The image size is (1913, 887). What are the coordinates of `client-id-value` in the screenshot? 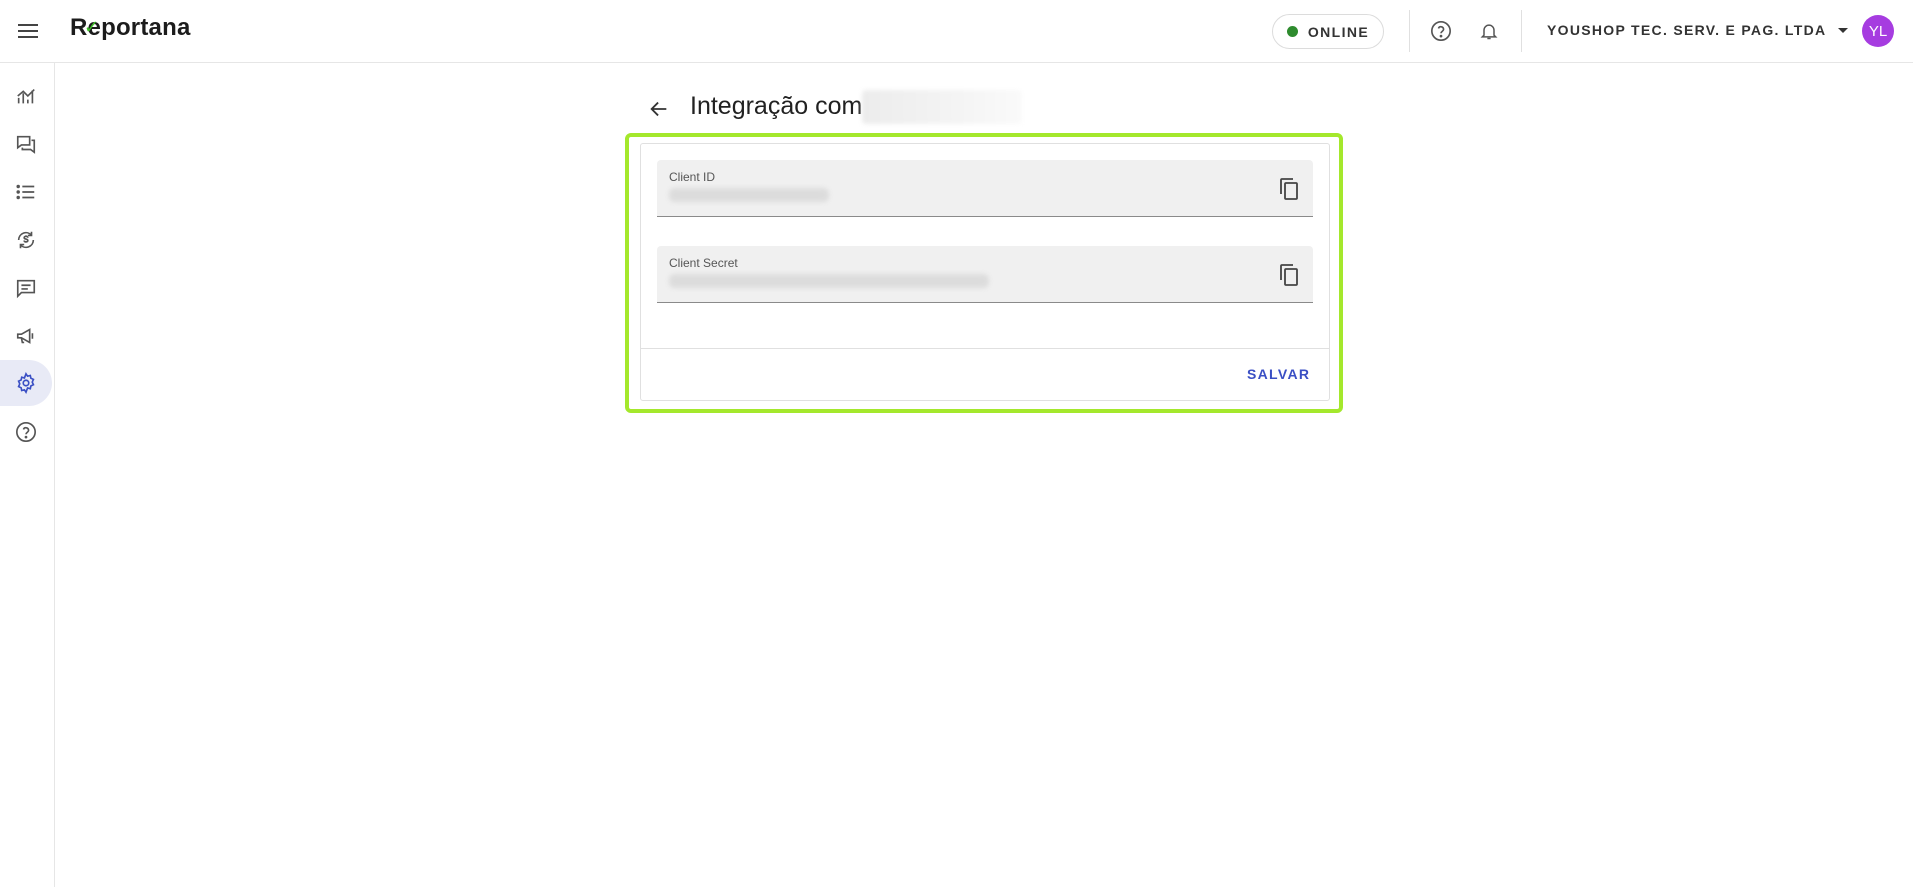 It's located at (749, 195).